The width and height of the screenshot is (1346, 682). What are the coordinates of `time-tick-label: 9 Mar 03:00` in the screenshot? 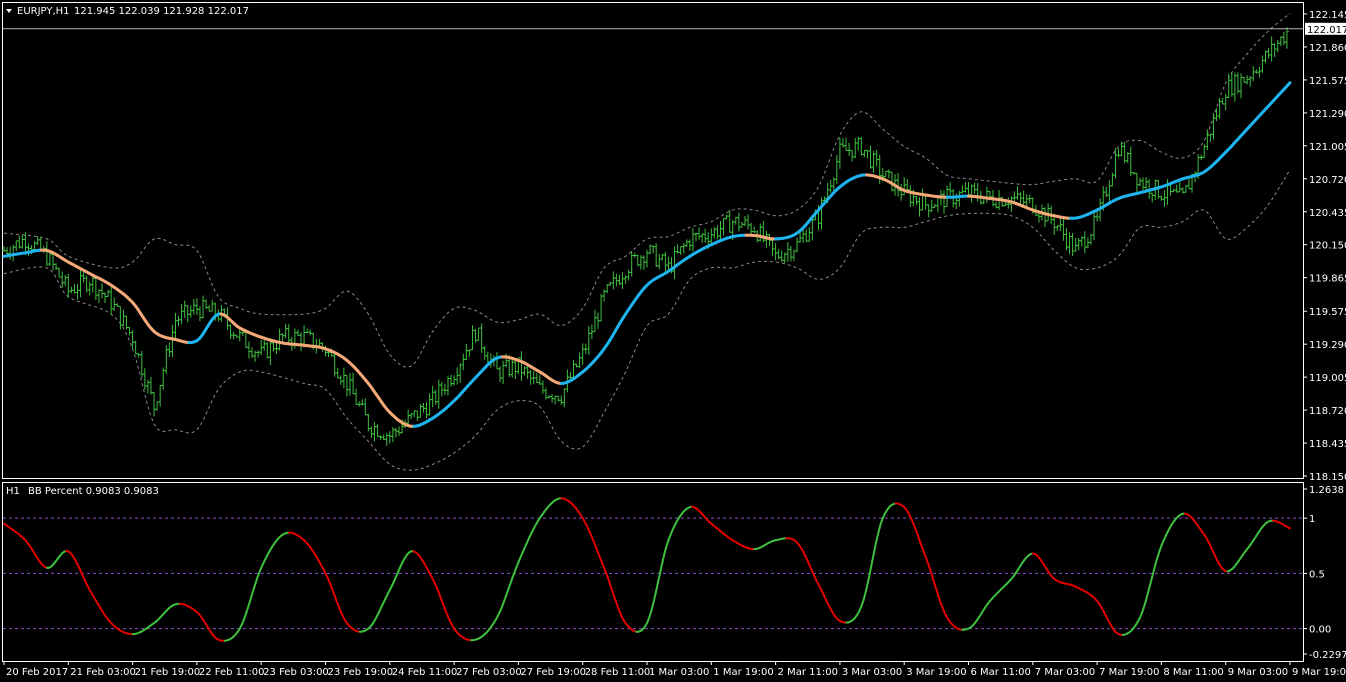 It's located at (1258, 672).